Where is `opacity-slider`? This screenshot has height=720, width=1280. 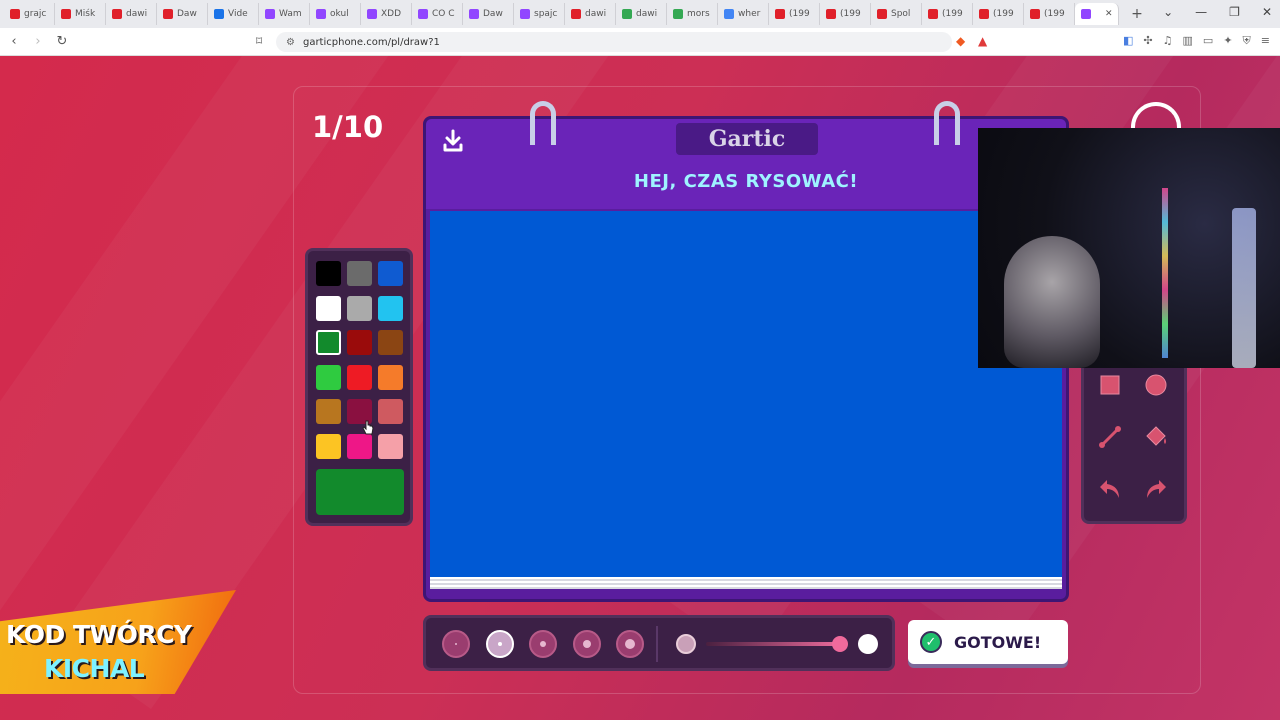
opacity-slider is located at coordinates (772, 644).